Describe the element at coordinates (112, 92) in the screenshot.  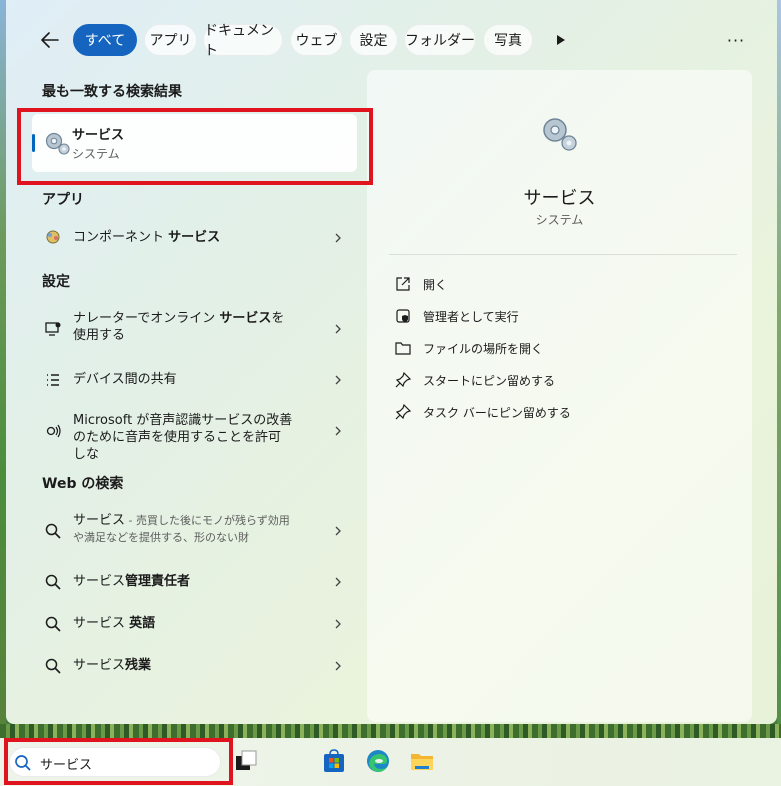
I see `best-match-heading: 最も一致する検索結果` at that location.